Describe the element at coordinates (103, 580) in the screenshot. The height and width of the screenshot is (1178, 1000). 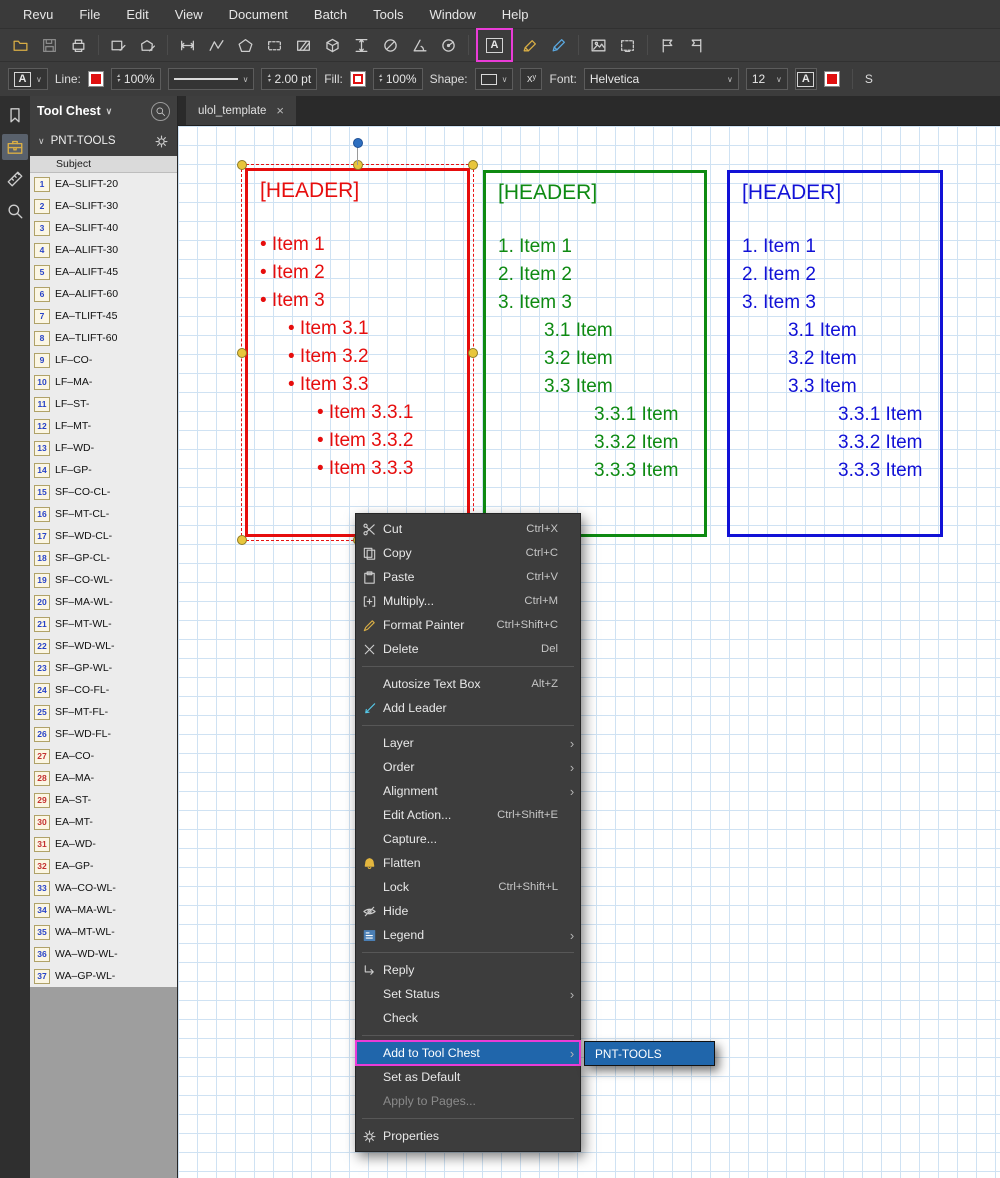
I see `tool-item-sf-co-wl: 19 SF–CO-WL-` at that location.